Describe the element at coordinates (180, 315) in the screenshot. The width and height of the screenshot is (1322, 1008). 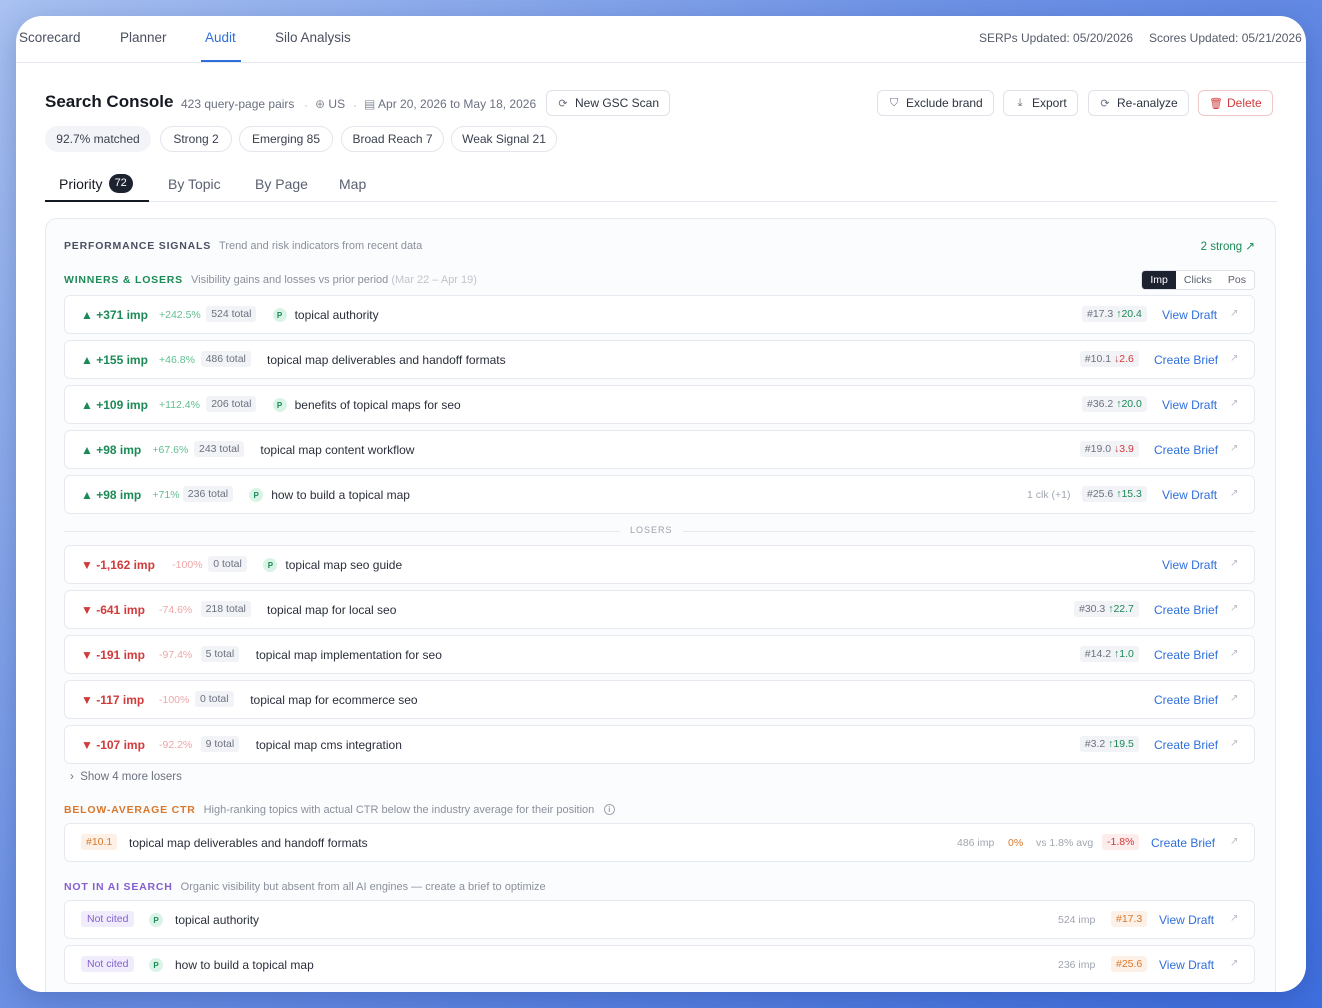
I see `delta-percent: +242.5%` at that location.